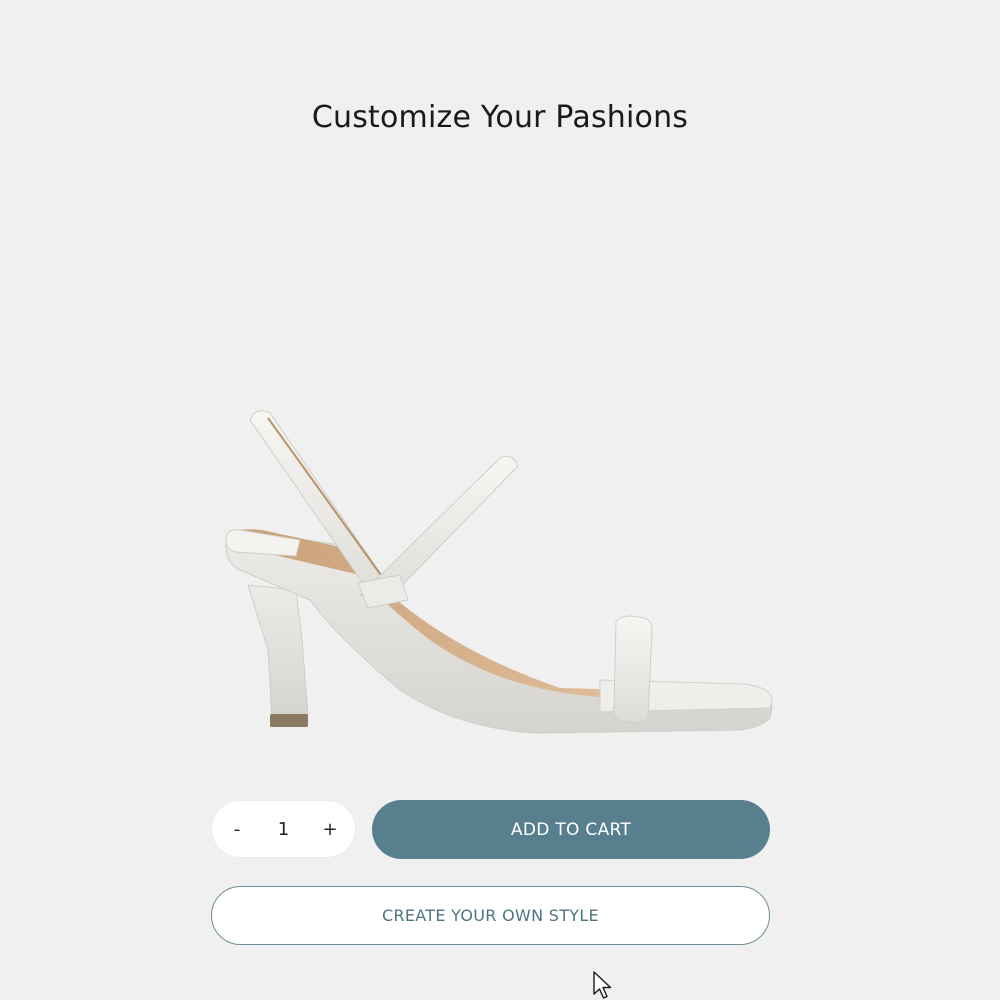 Image resolution: width=1000 pixels, height=1000 pixels. Describe the element at coordinates (330, 829) in the screenshot. I see `increment-button: +` at that location.